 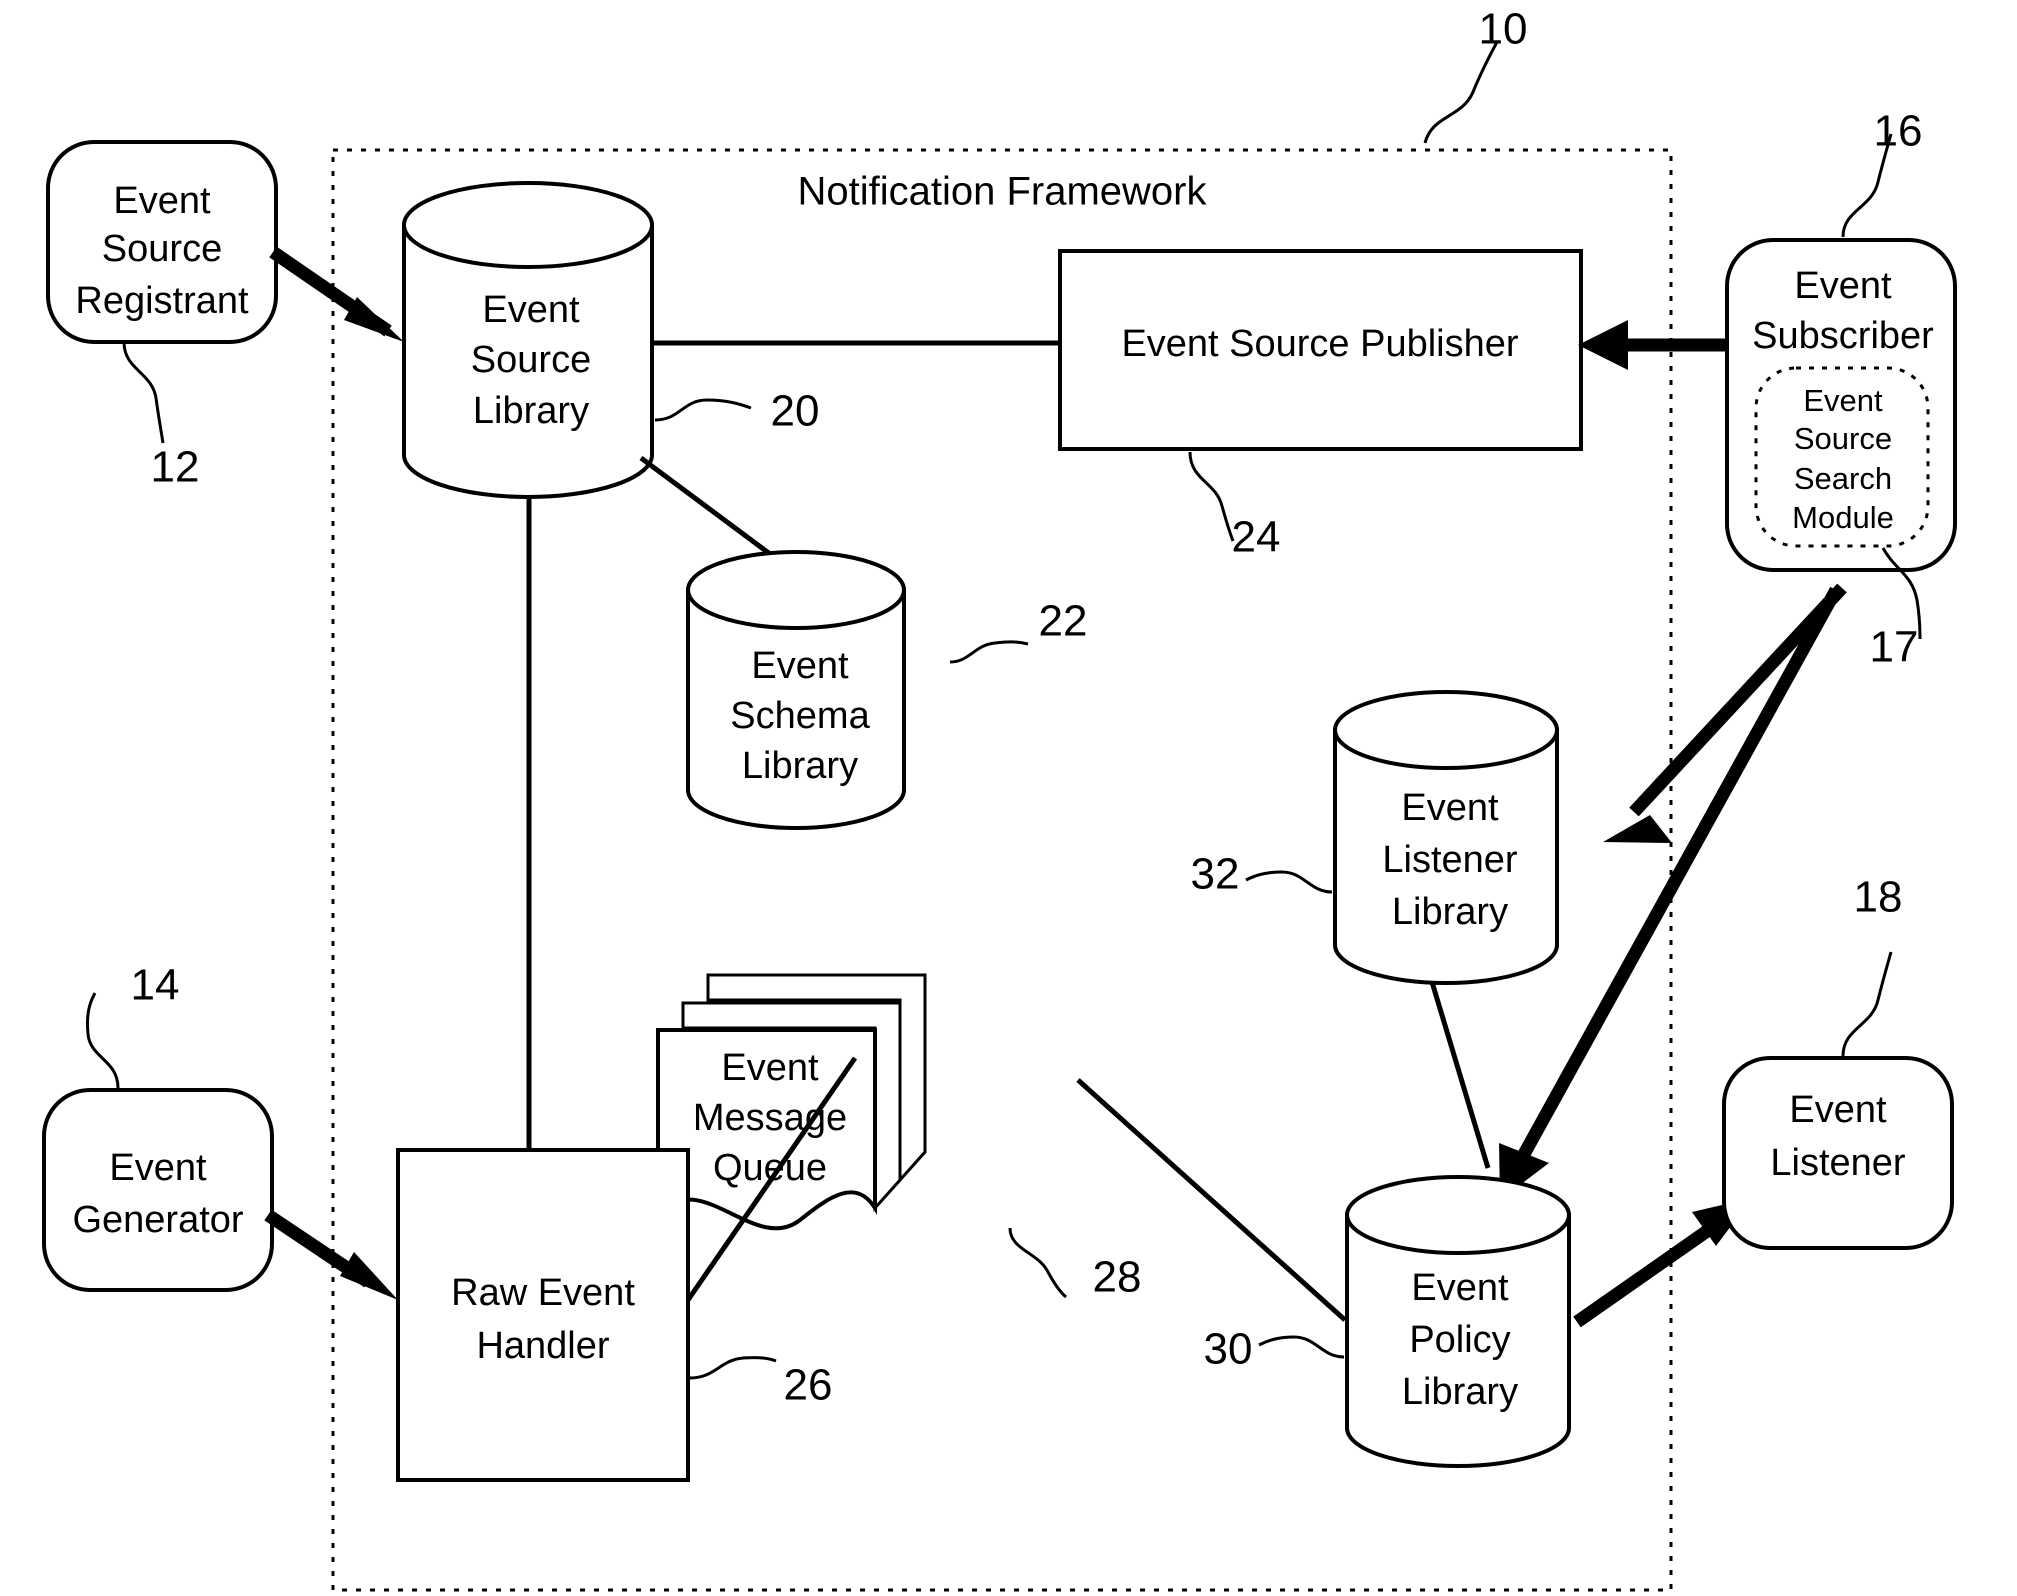 I want to click on node-event-source-library-top, so click(x=528, y=225).